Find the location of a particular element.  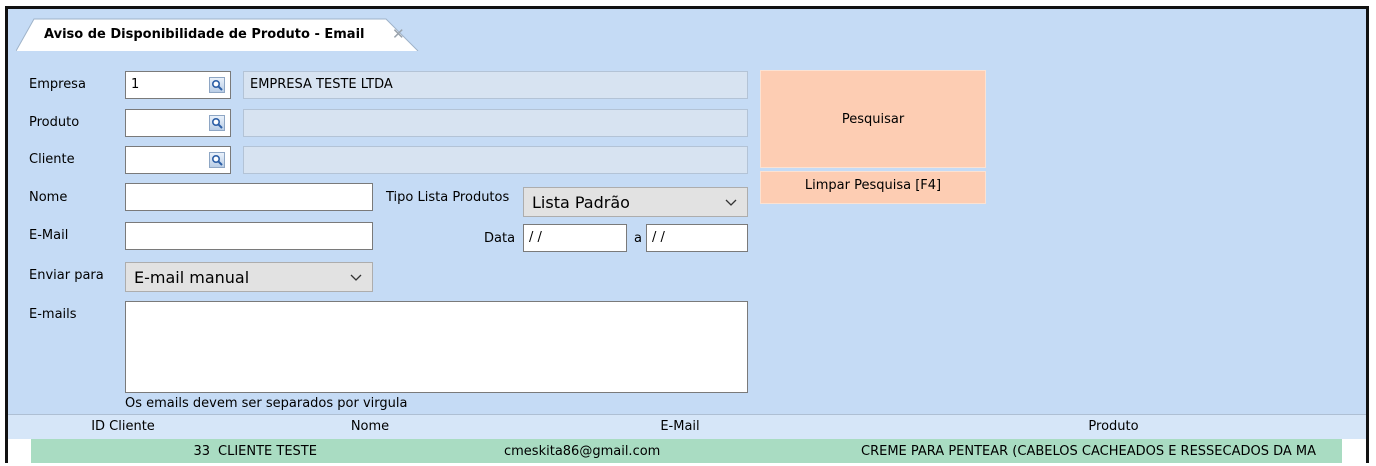

produto-name-display is located at coordinates (495, 123).